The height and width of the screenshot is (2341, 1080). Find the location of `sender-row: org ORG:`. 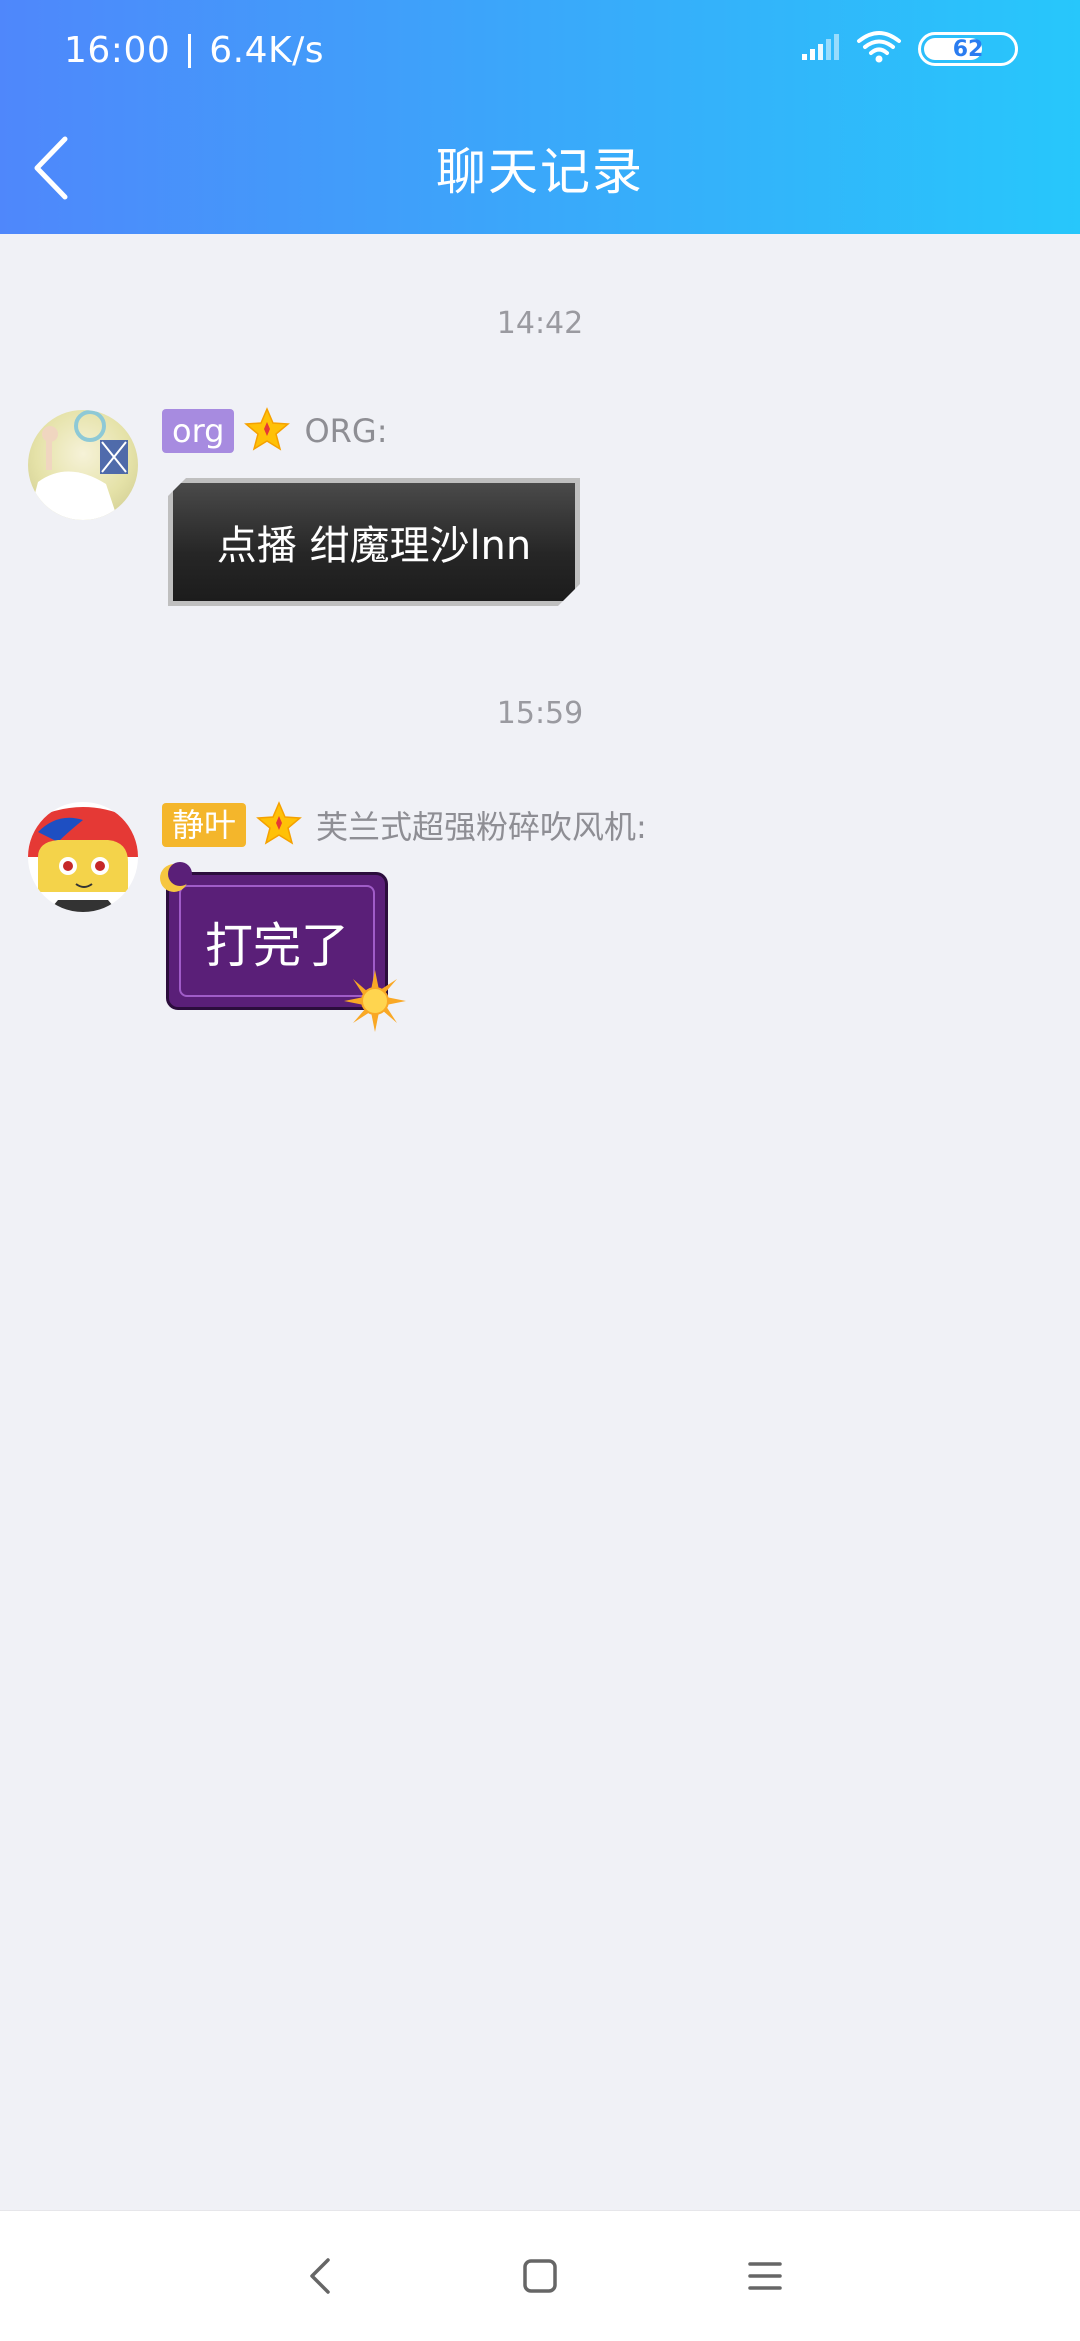

sender-row: org ORG: is located at coordinates (274, 431).